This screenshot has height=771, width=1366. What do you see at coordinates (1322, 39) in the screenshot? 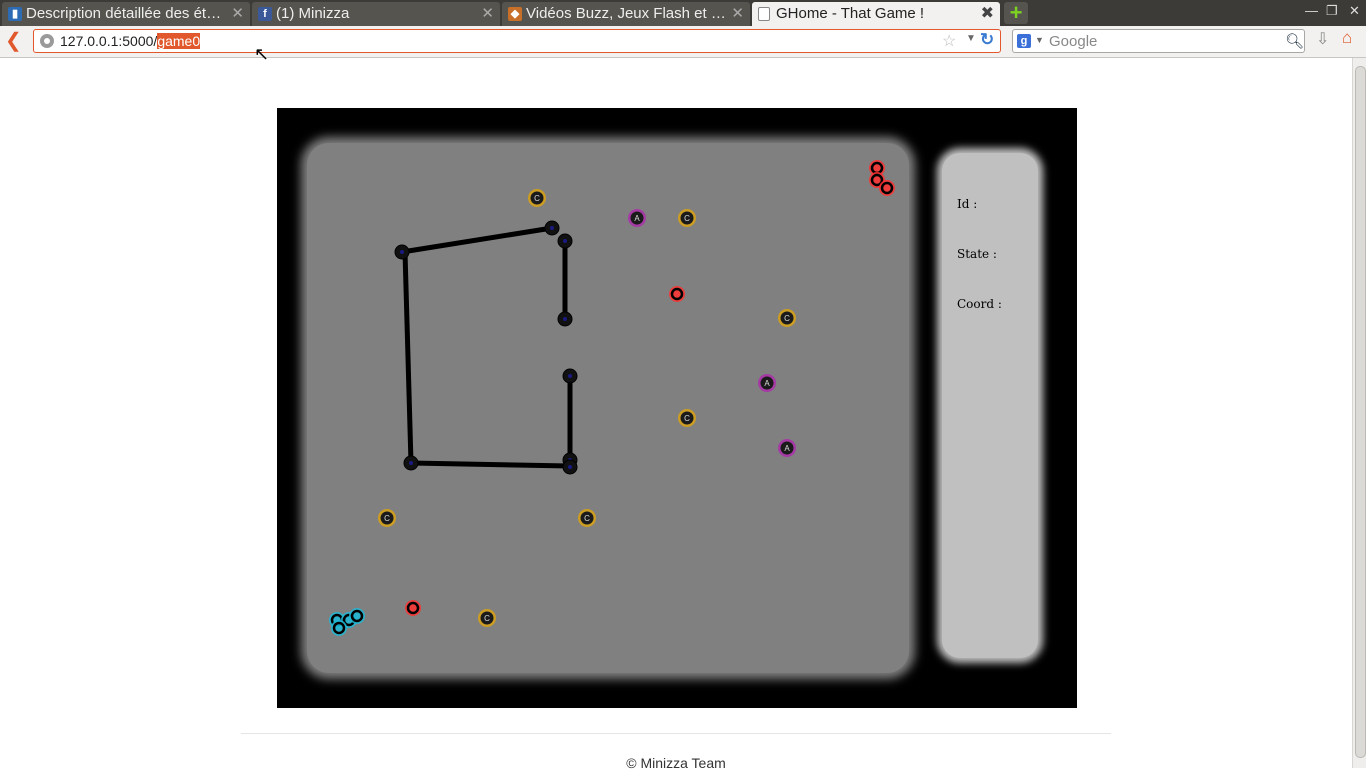
I see `download-icon: ⇩` at bounding box center [1322, 39].